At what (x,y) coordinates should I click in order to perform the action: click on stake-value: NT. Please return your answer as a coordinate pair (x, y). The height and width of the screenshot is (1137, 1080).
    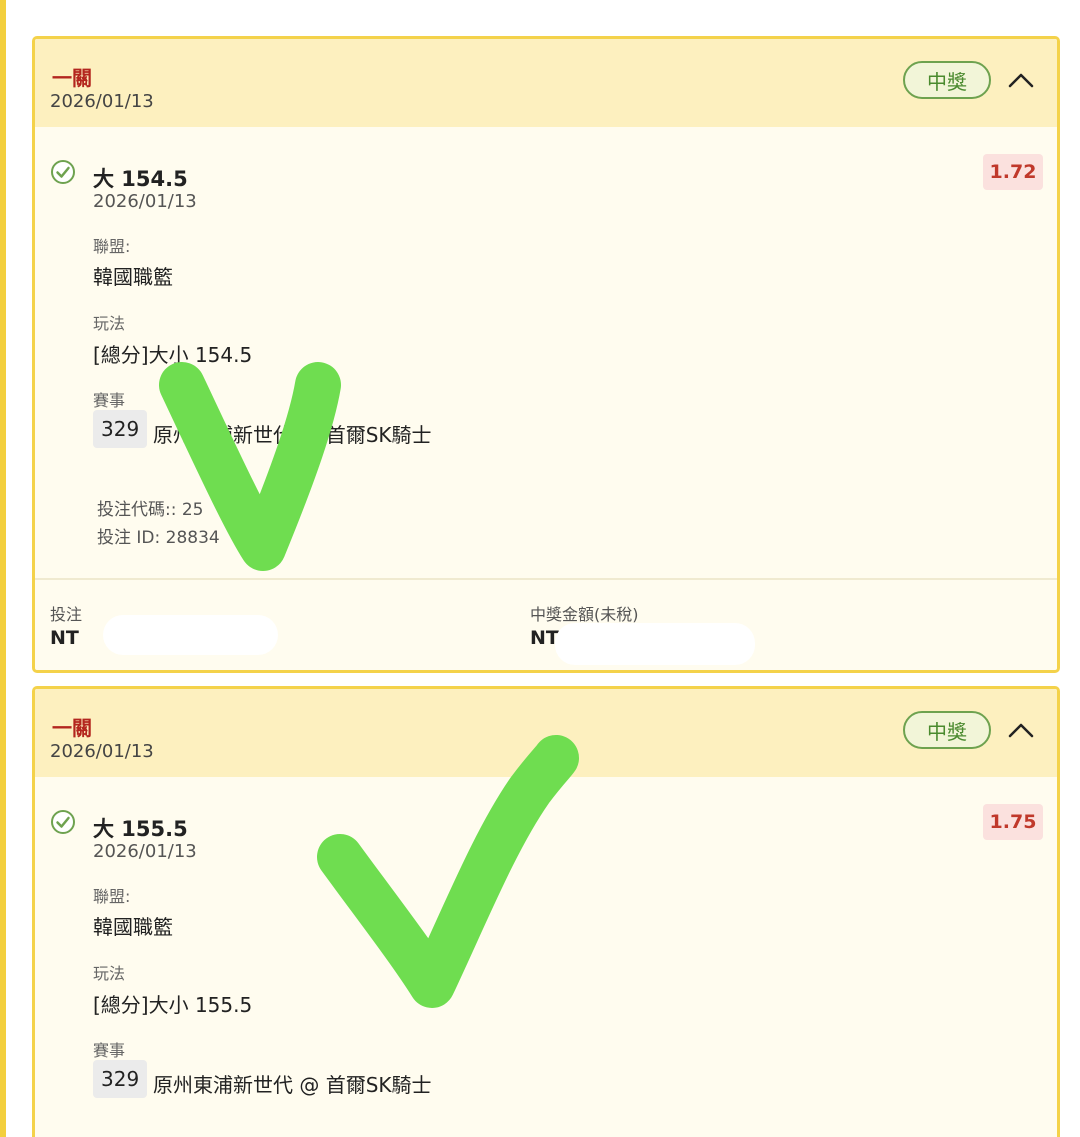
    Looking at the image, I should click on (64, 638).